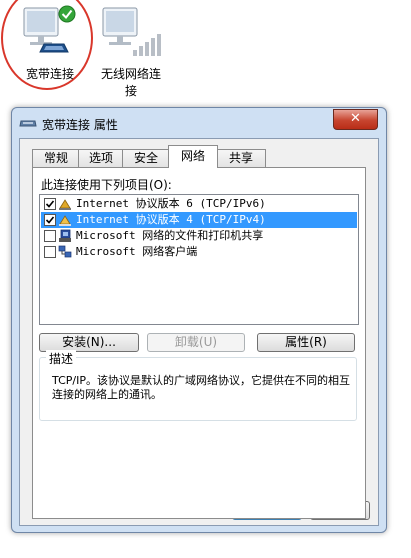 This screenshot has width=411, height=558. What do you see at coordinates (49, 29) in the screenshot?
I see `broadband-connection-icon` at bounding box center [49, 29].